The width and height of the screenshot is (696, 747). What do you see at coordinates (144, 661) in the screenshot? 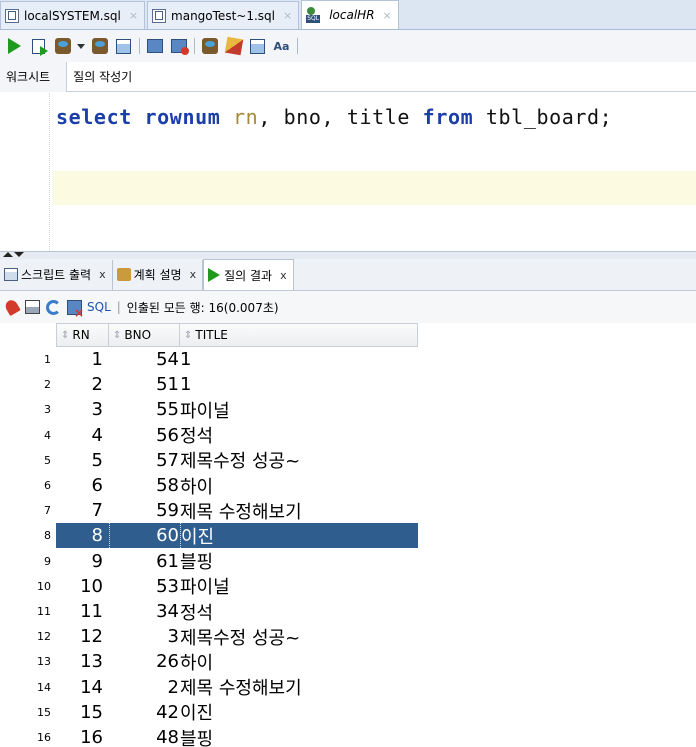
I see `cell-bno: 26` at bounding box center [144, 661].